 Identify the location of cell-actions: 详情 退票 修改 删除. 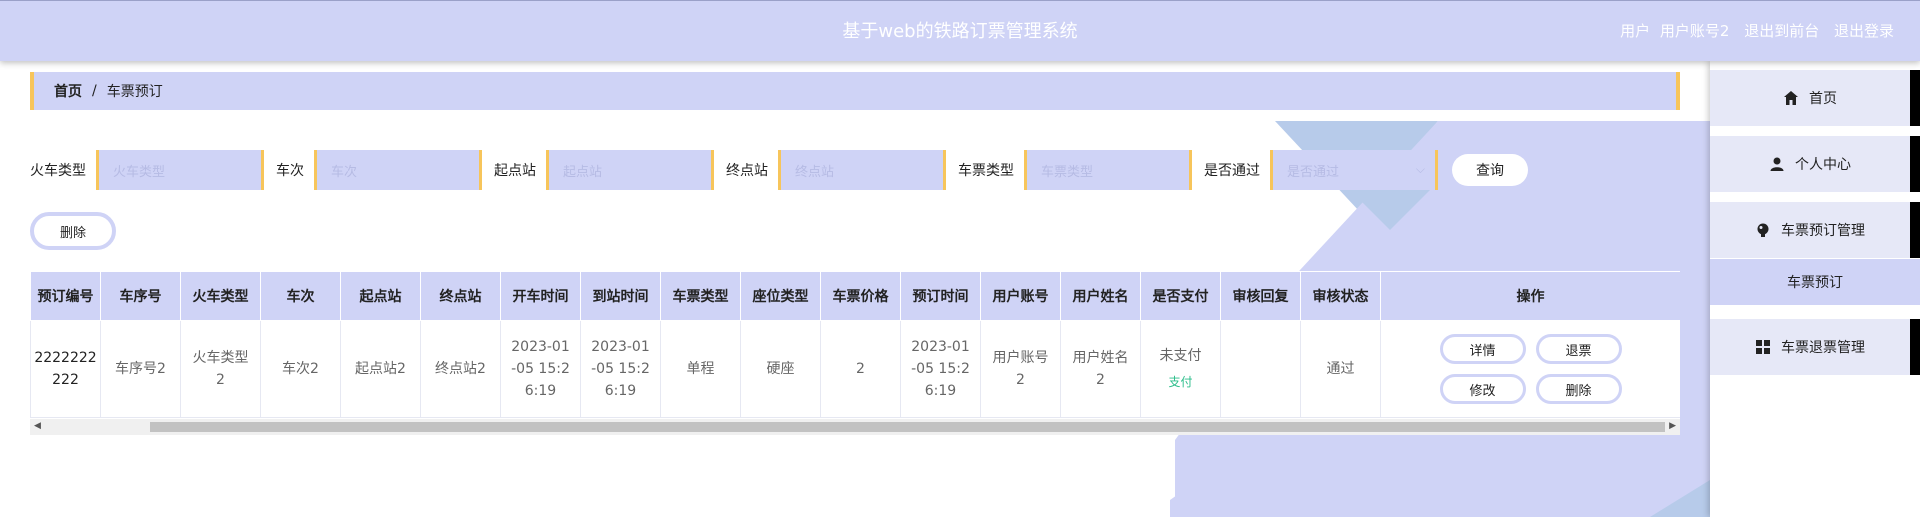
(1530, 369).